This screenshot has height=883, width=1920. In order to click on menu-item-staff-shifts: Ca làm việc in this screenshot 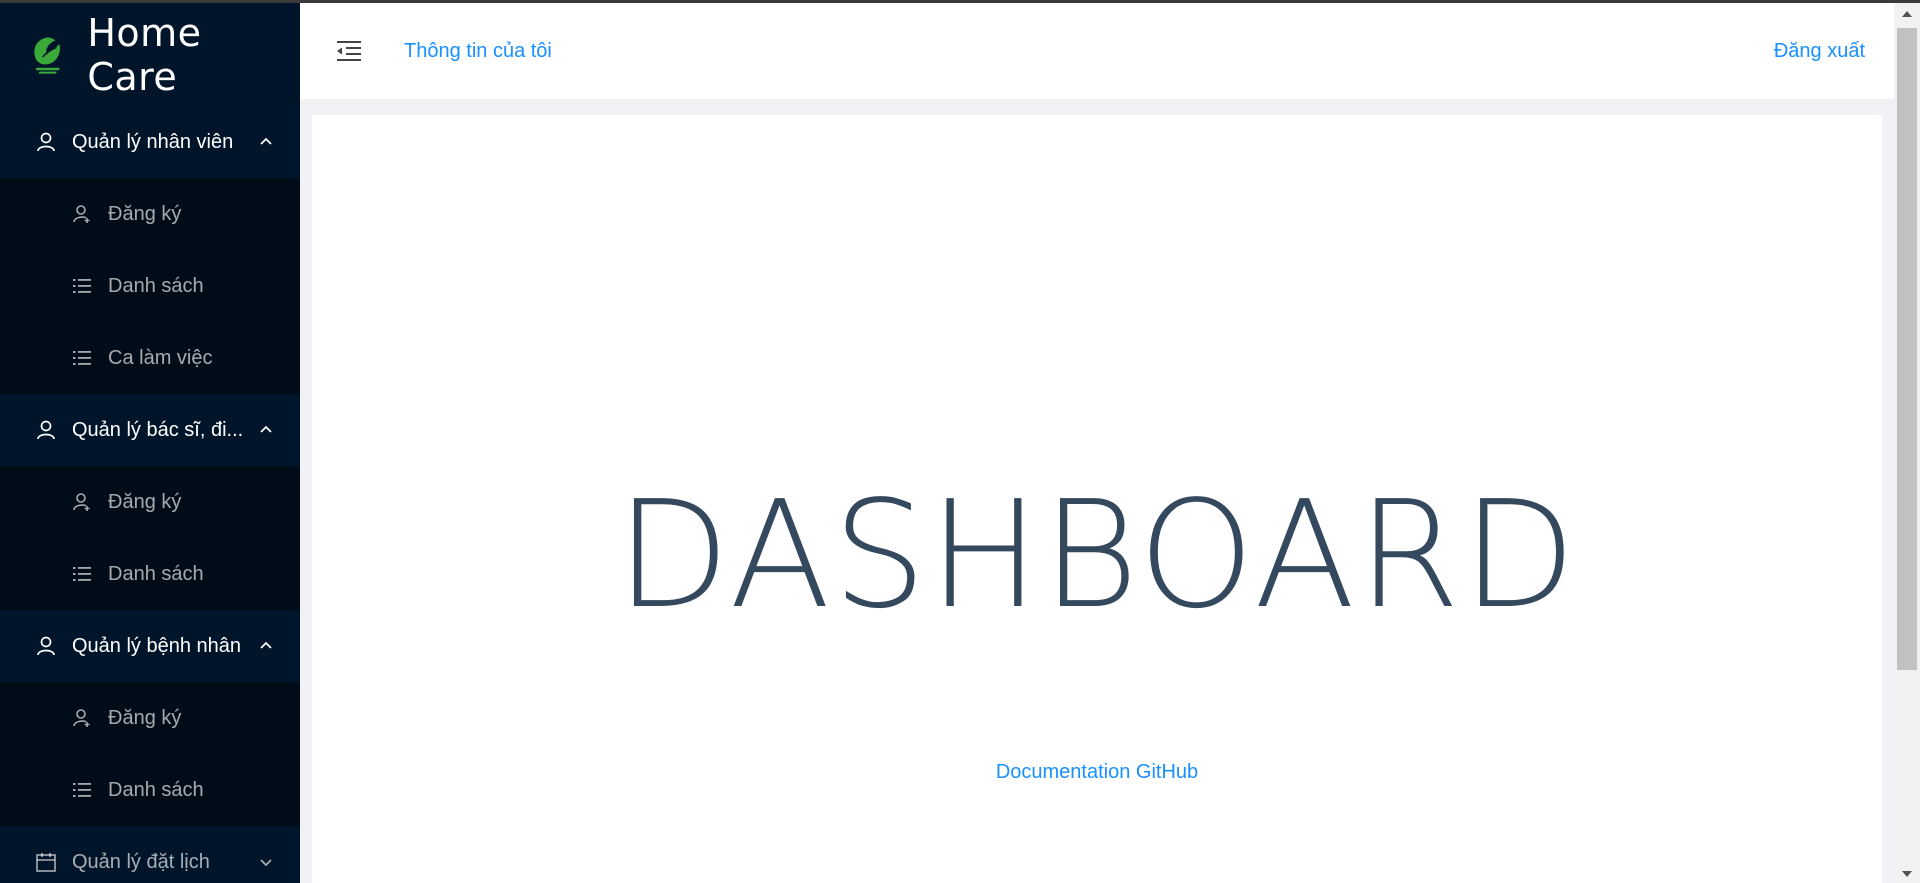, I will do `click(150, 358)`.